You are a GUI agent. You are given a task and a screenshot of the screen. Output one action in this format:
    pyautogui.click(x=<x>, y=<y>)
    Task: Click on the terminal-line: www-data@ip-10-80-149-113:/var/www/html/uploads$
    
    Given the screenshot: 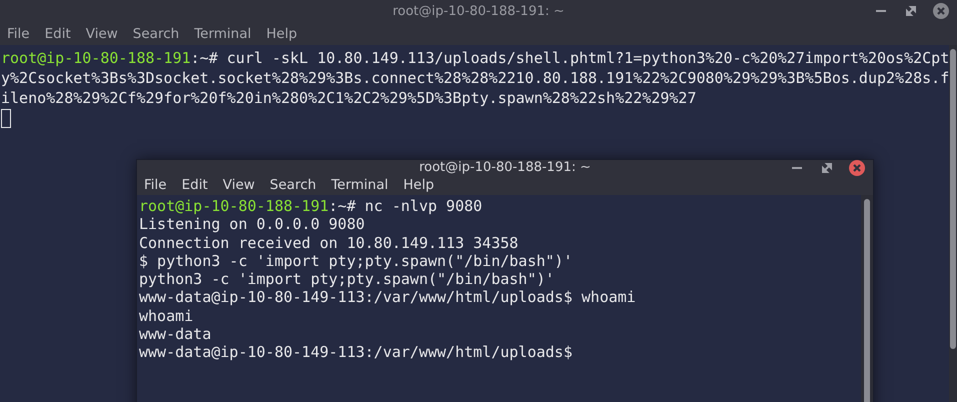 What is the action you would take?
    pyautogui.click(x=355, y=352)
    